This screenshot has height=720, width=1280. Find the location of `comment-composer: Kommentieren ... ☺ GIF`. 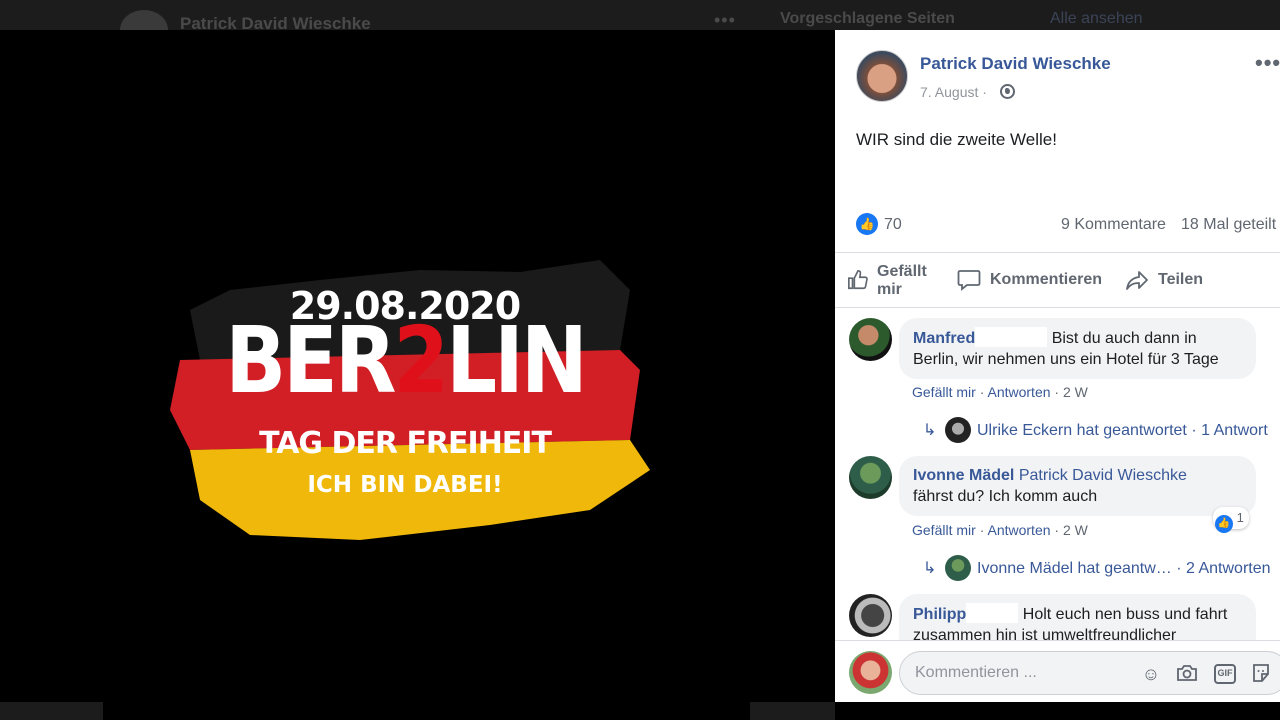

comment-composer: Kommentieren ... ☺ GIF is located at coordinates (1057, 671).